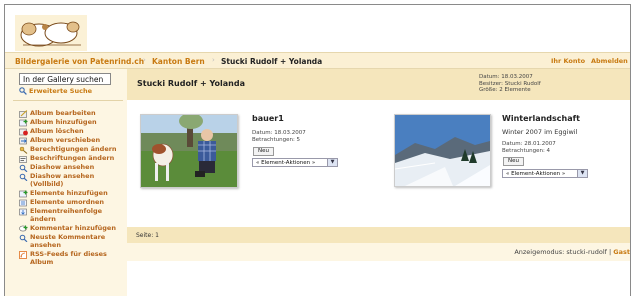 Image resolution: width=635 pixels, height=296 pixels. What do you see at coordinates (23, 91) in the screenshot?
I see `search-icon` at bounding box center [23, 91].